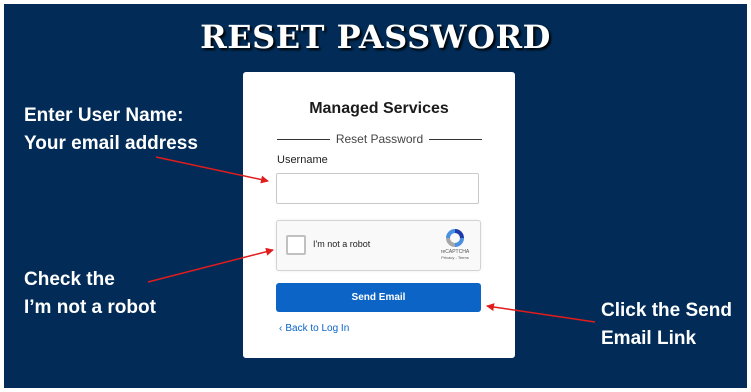 Image resolution: width=751 pixels, height=392 pixels. I want to click on back-link-label: Back to Log In, so click(317, 328).